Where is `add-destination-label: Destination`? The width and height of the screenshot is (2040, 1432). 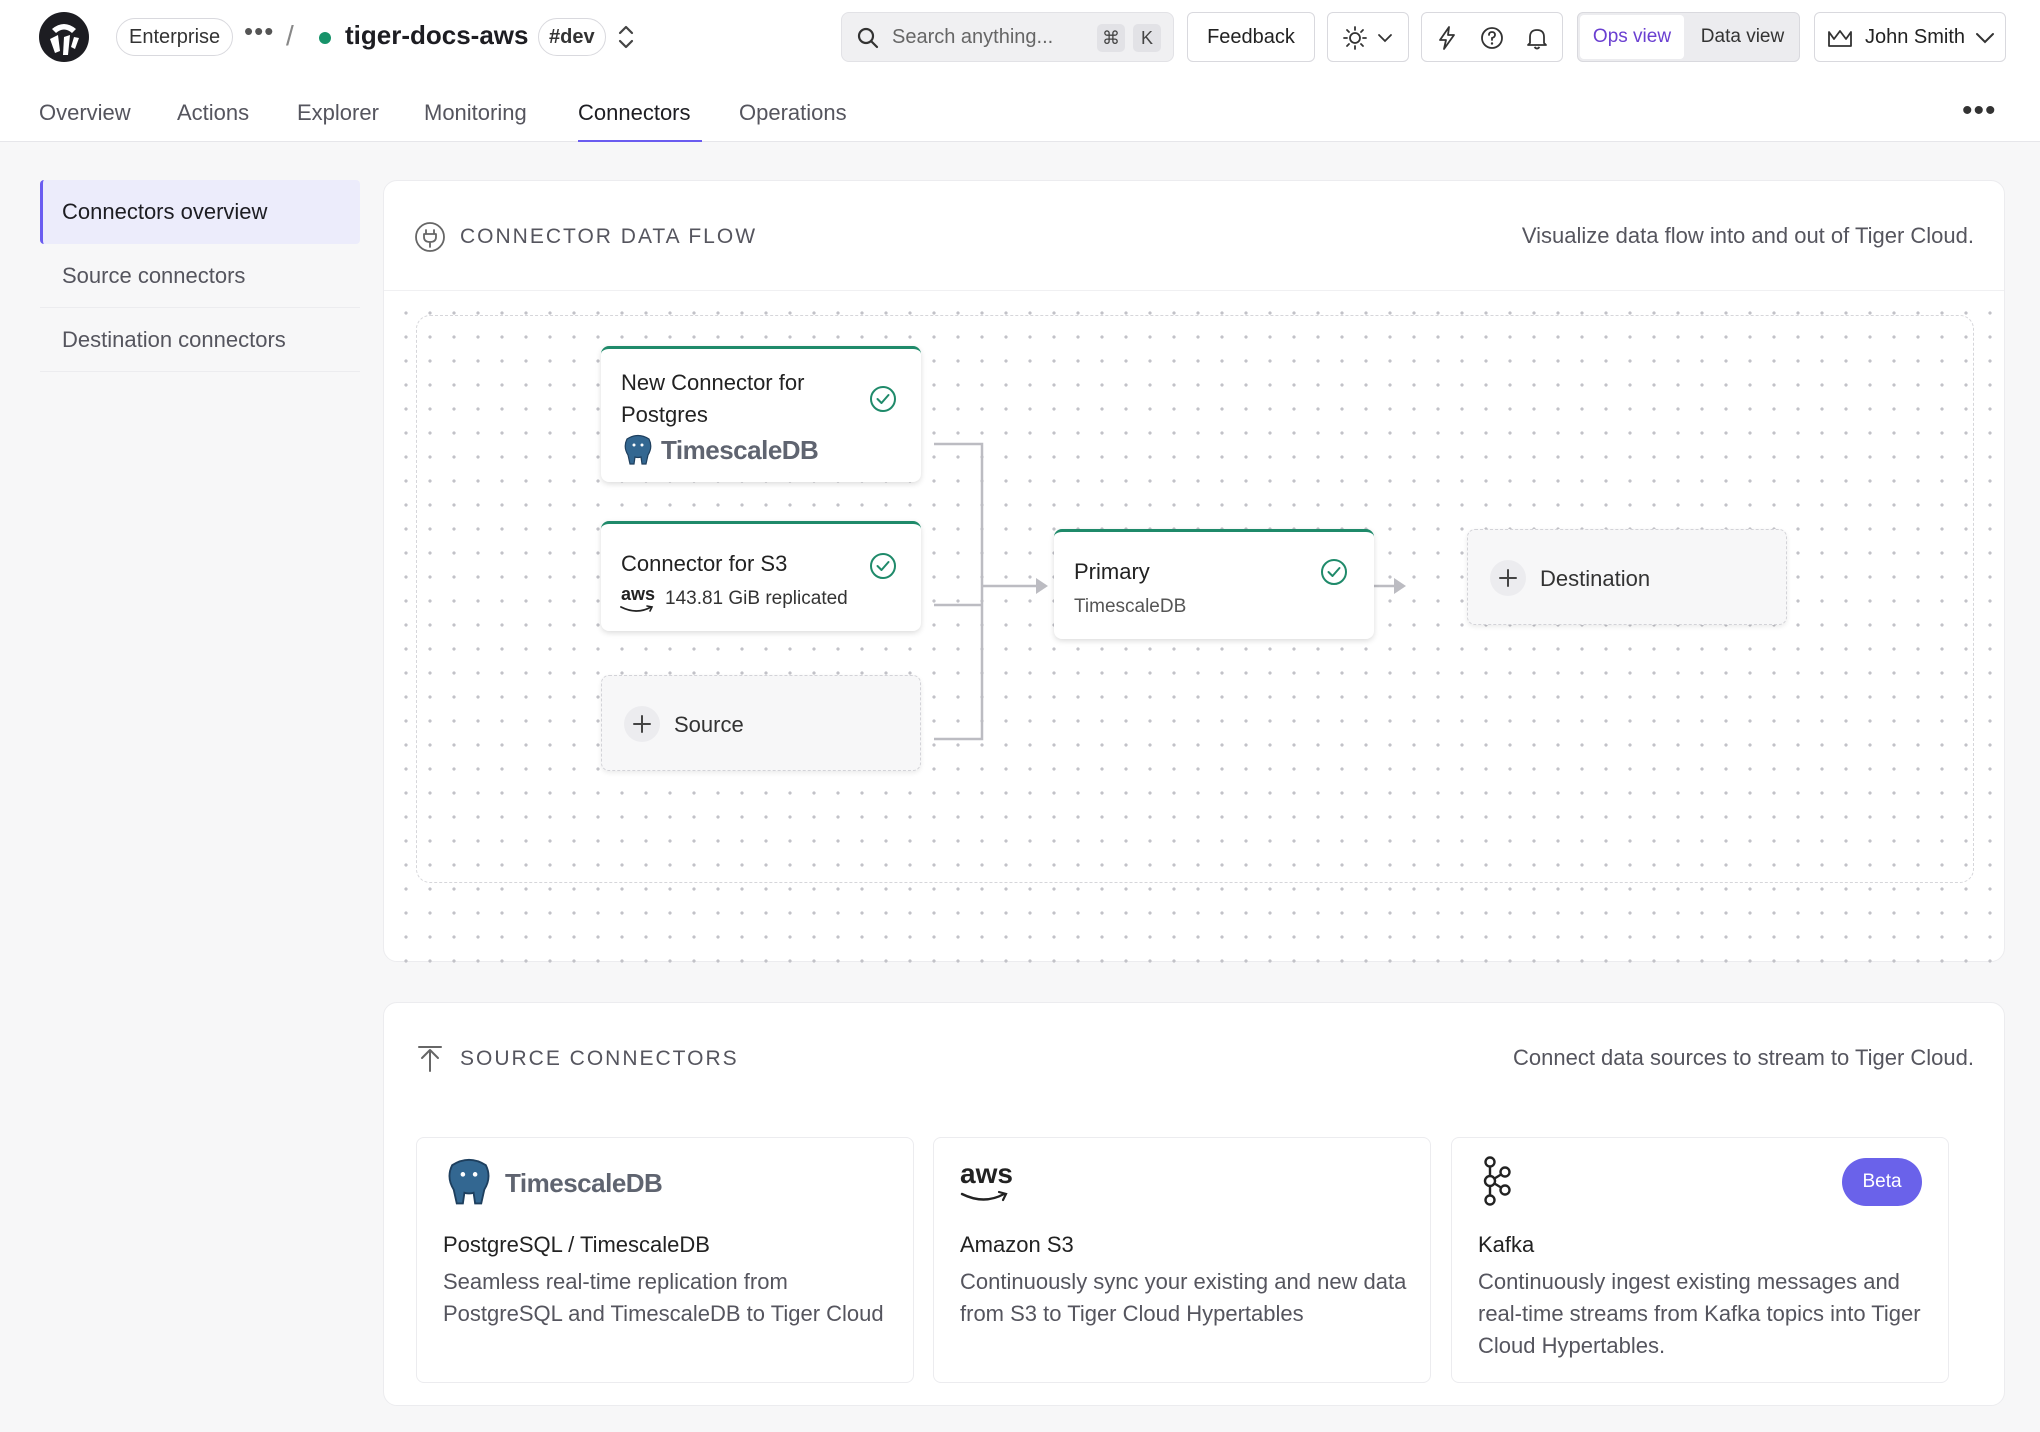
add-destination-label: Destination is located at coordinates (1595, 578).